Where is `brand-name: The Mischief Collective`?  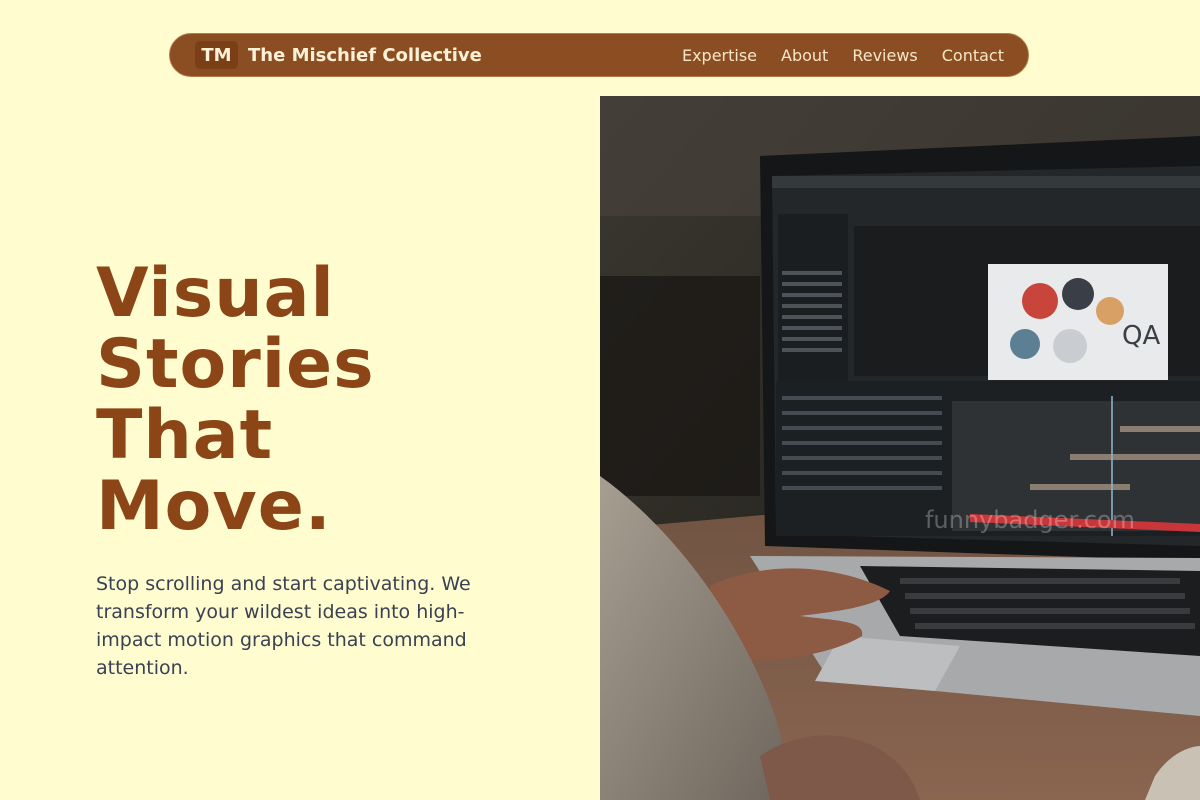
brand-name: The Mischief Collective is located at coordinates (365, 55).